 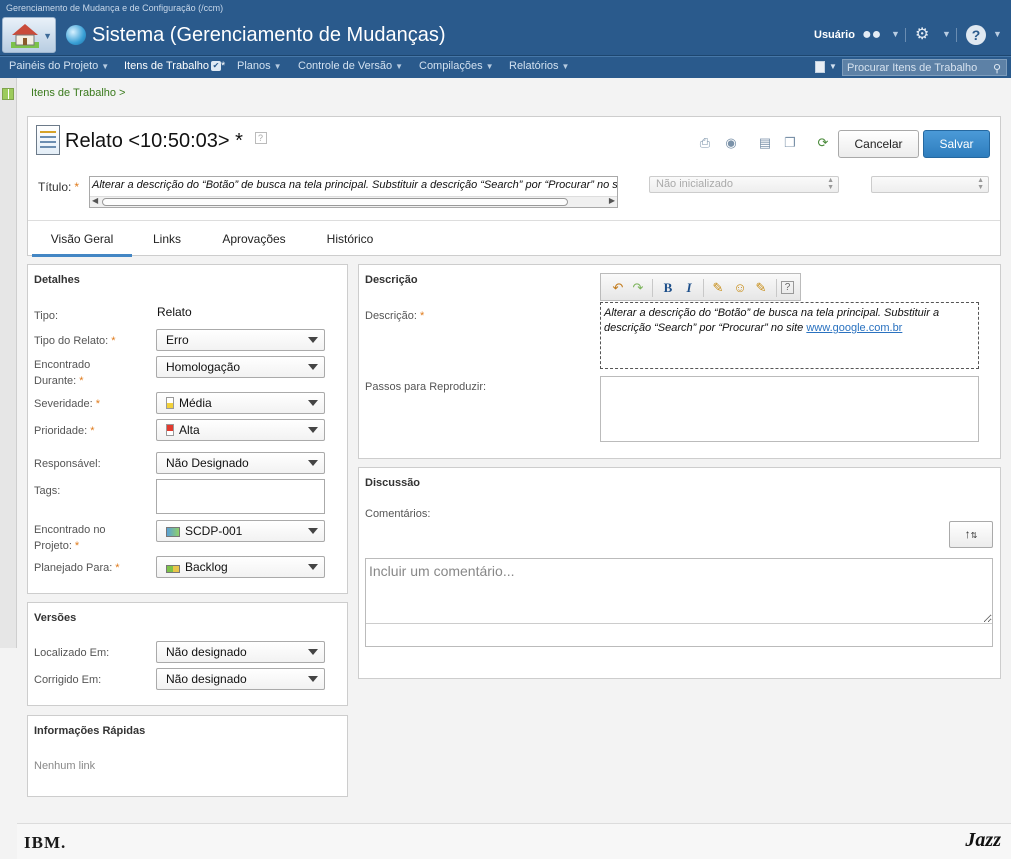 What do you see at coordinates (765, 143) in the screenshot?
I see `find-related-icon: ▤` at bounding box center [765, 143].